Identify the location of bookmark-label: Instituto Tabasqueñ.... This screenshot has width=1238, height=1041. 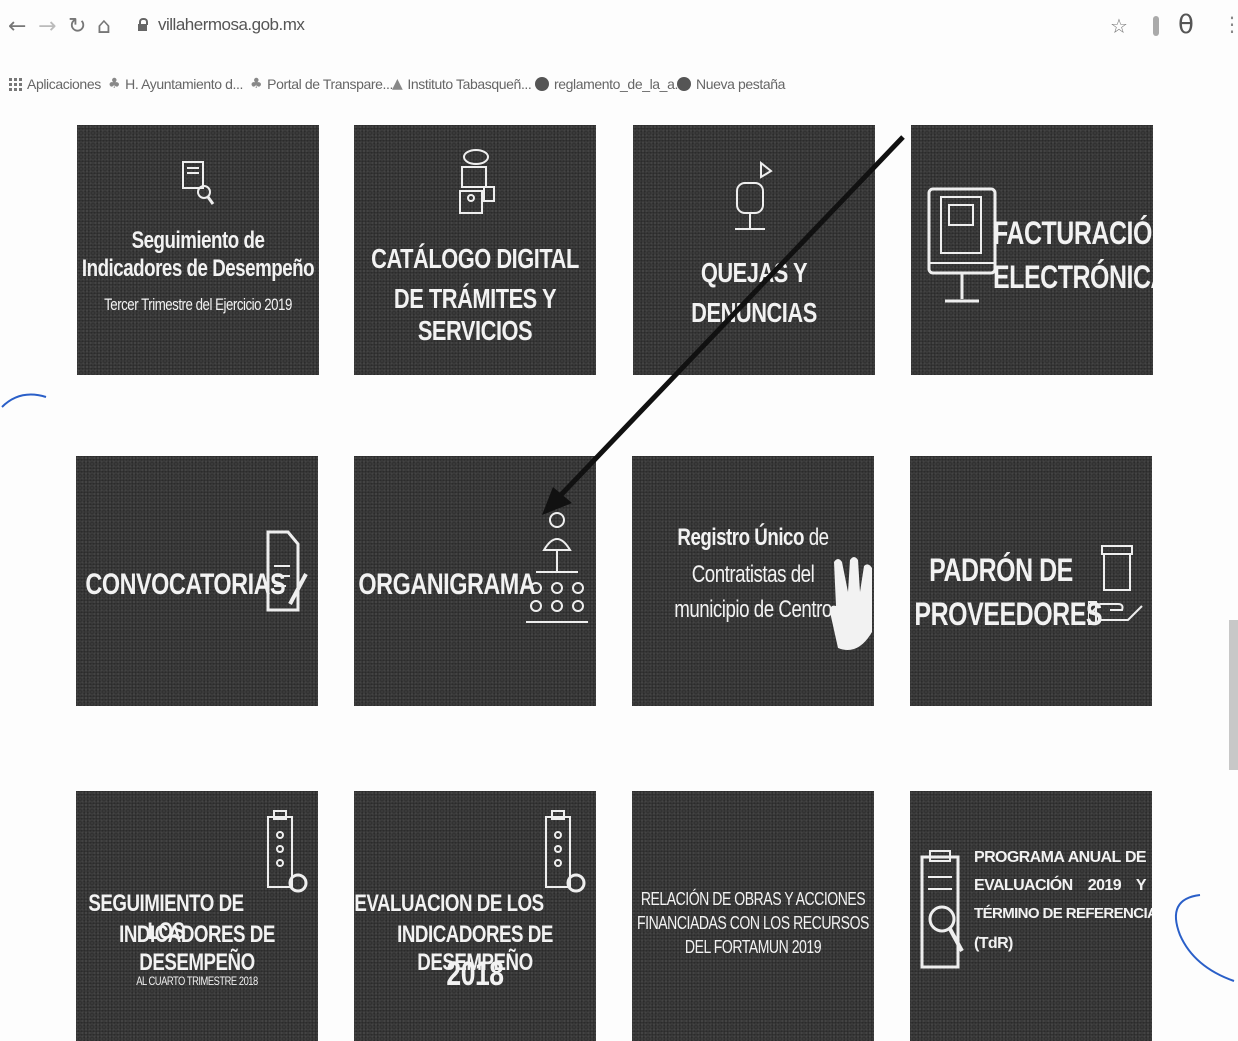
(469, 84).